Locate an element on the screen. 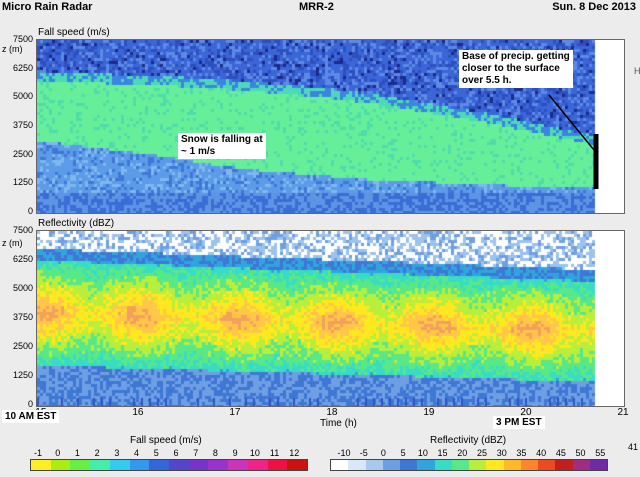 Image resolution: width=640 pixels, height=477 pixels. reflectivity-colorbar-tick: 55 is located at coordinates (600, 453).